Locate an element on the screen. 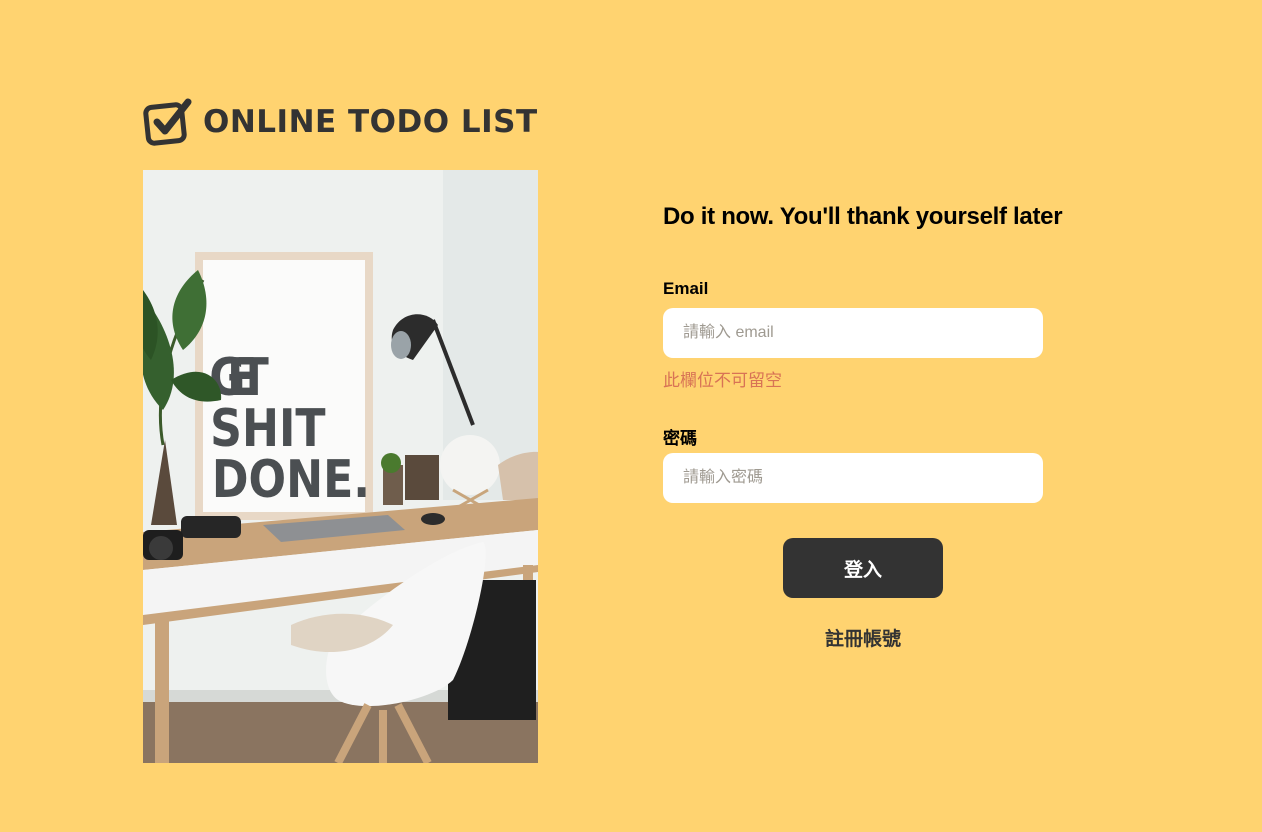 Image resolution: width=1262 pixels, height=832 pixels. password-label: 密碼 is located at coordinates (680, 438).